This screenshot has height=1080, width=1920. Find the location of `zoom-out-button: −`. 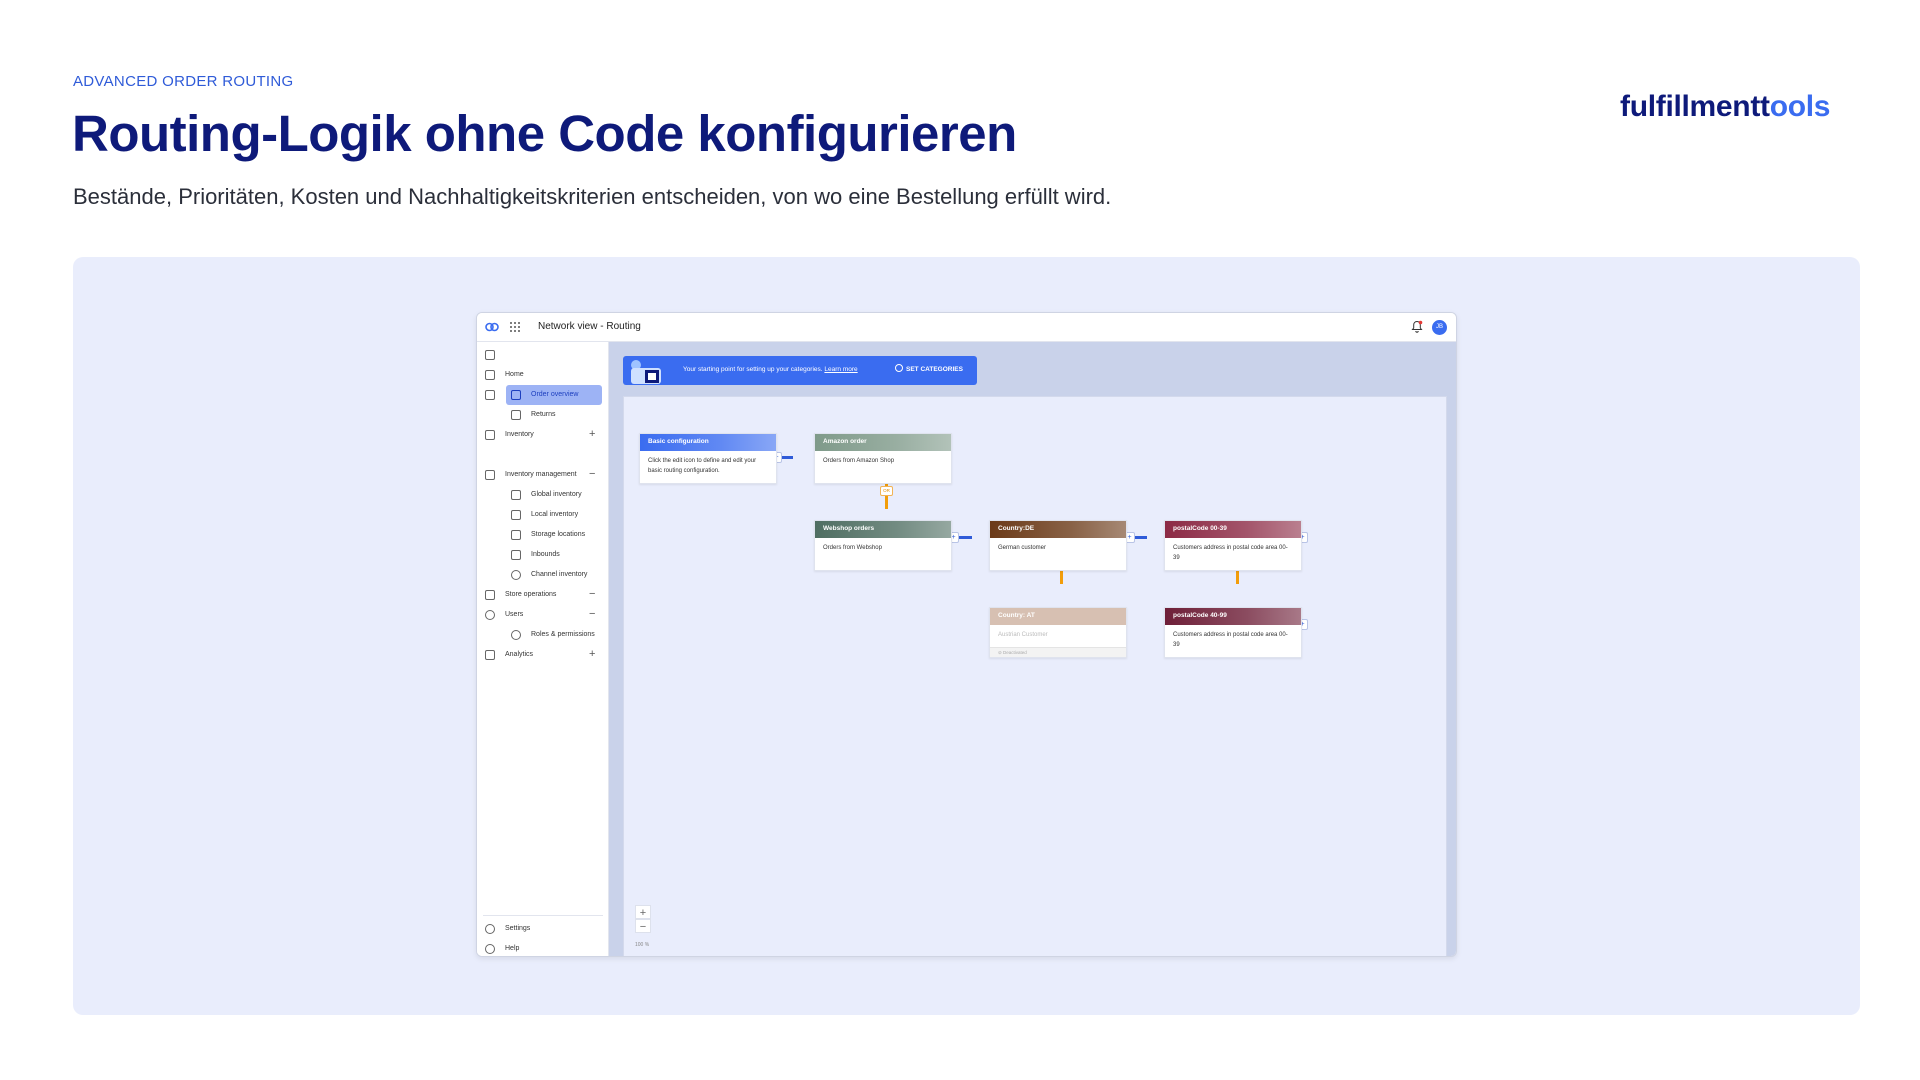

zoom-out-button: − is located at coordinates (643, 926).